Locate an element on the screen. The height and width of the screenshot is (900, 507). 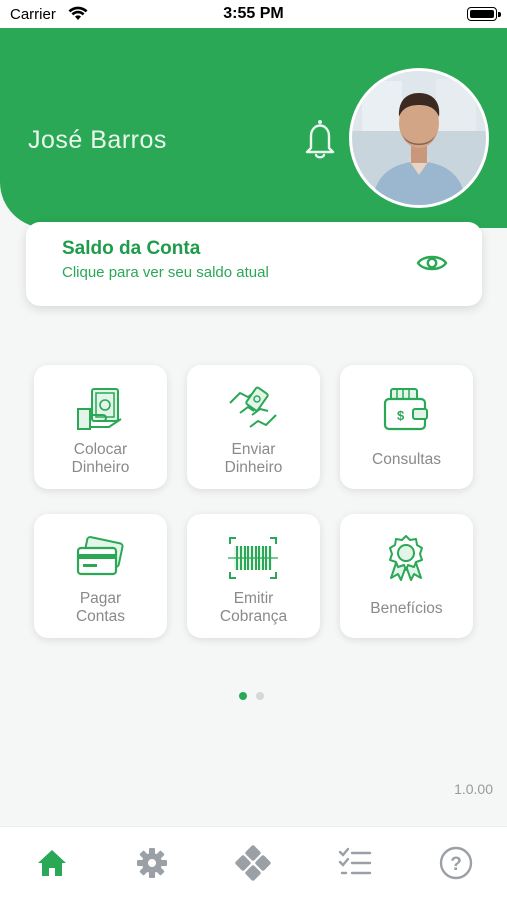
help-icon: ? is located at coordinates (456, 863).